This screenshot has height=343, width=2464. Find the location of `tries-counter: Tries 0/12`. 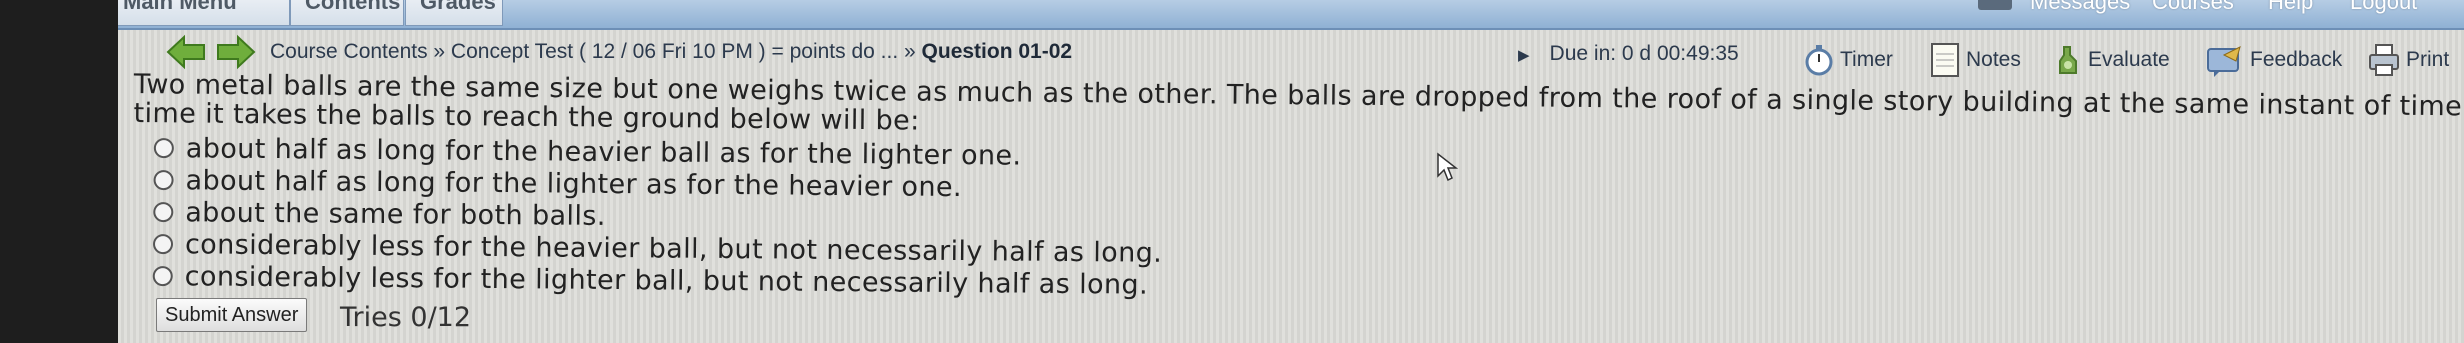

tries-counter: Tries 0/12 is located at coordinates (406, 317).